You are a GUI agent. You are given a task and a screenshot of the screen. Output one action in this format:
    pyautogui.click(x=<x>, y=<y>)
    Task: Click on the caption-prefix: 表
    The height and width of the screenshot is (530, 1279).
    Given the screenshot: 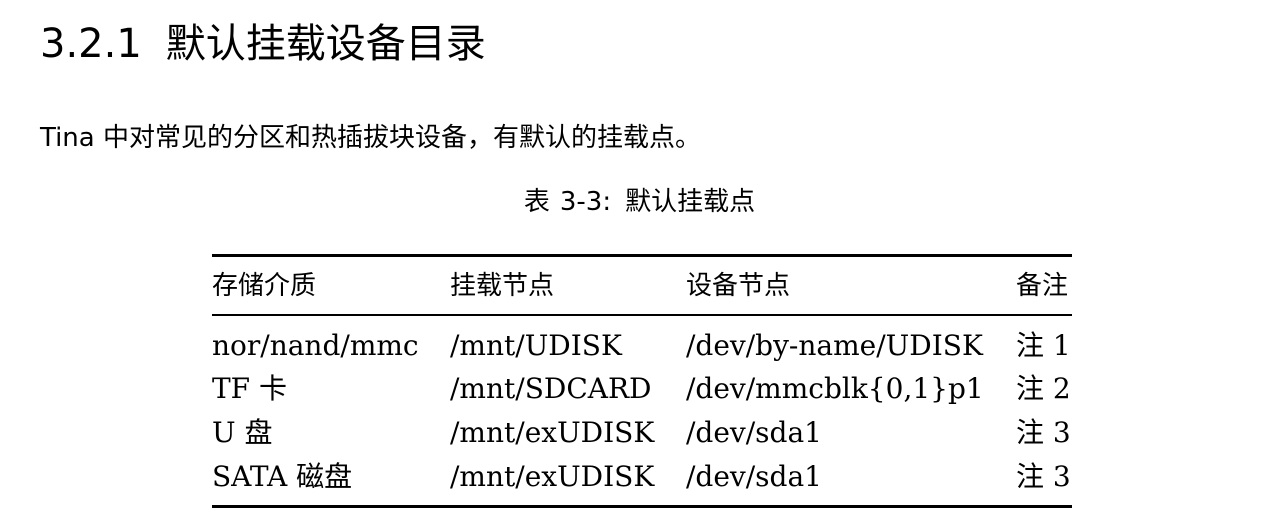 What is the action you would take?
    pyautogui.click(x=536, y=202)
    